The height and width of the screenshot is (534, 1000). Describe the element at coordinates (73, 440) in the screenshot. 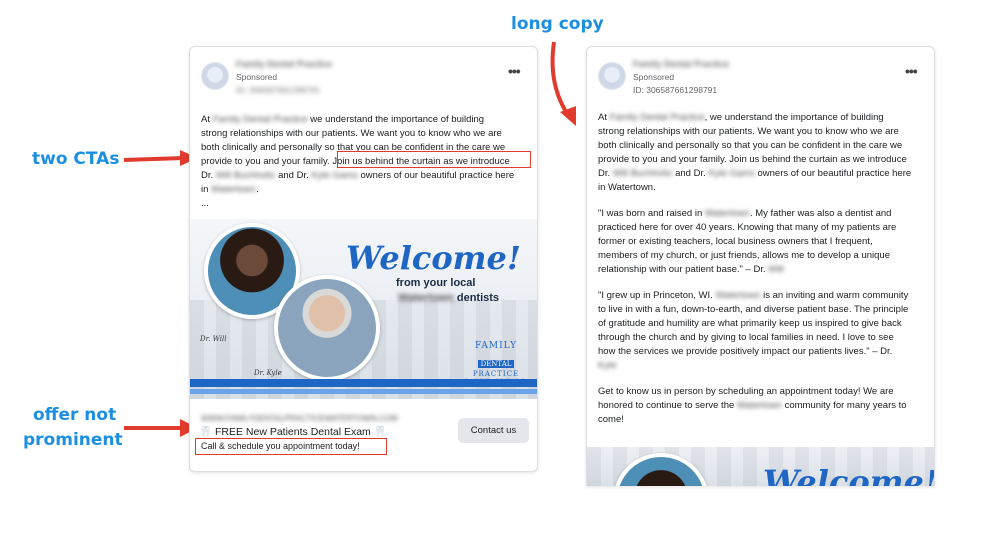

I see `offer-not-prominent-annotation-line2: prominent` at that location.